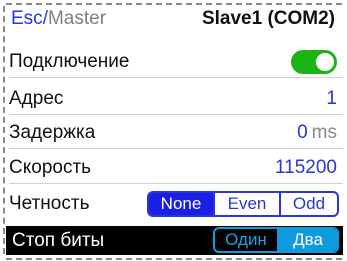 This screenshot has height=261, width=347. What do you see at coordinates (50, 167) in the screenshot?
I see `setting-label: Скорость` at bounding box center [50, 167].